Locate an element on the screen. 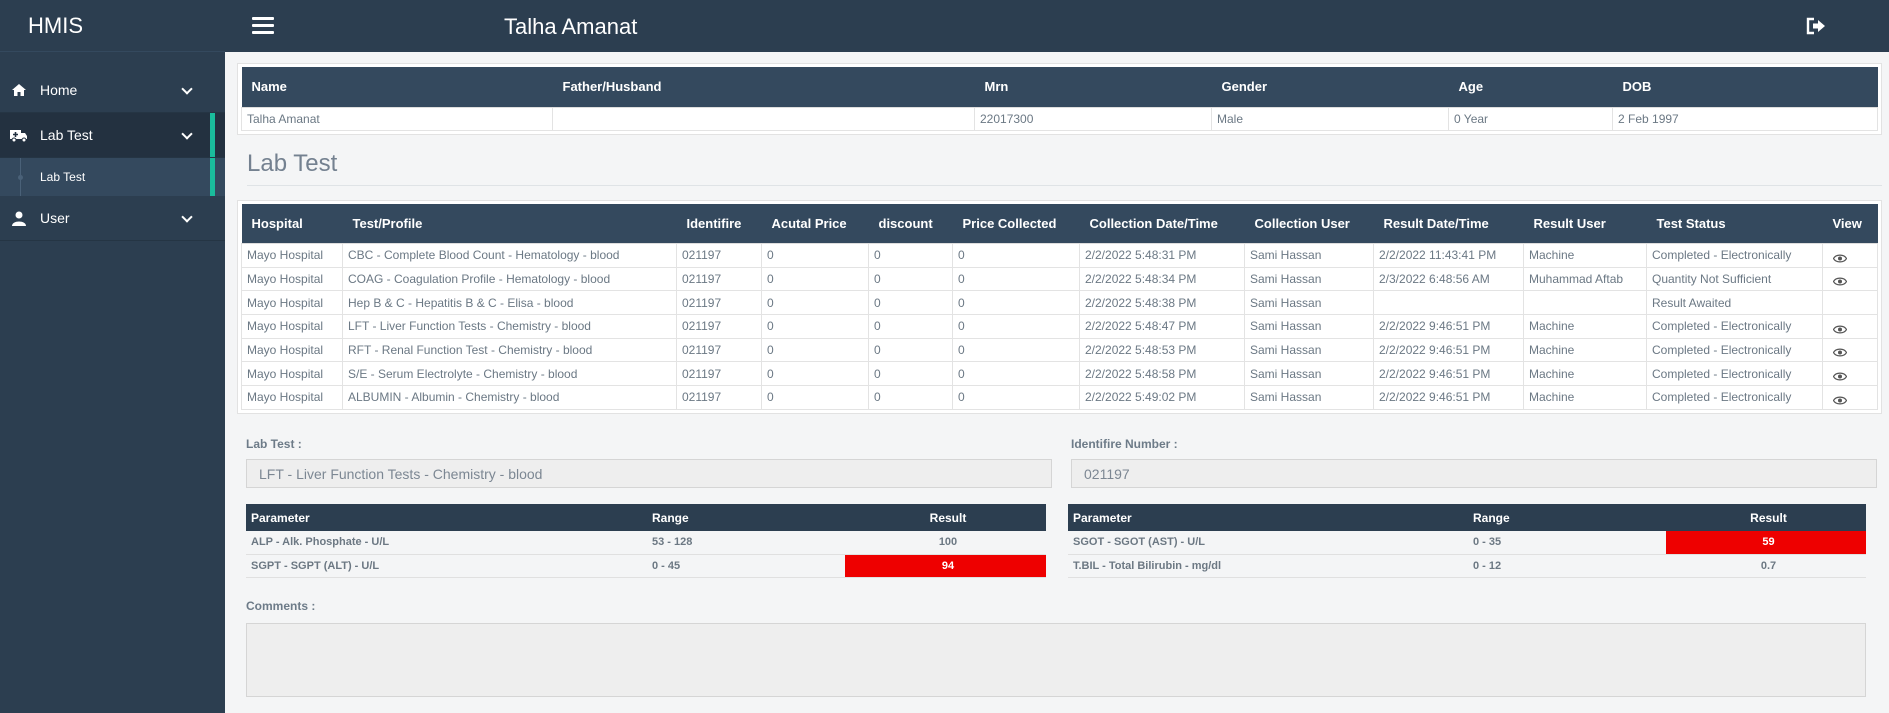 Image resolution: width=1889 pixels, height=713 pixels. cell-status: Quantity Not Sufficient is located at coordinates (1734, 279).